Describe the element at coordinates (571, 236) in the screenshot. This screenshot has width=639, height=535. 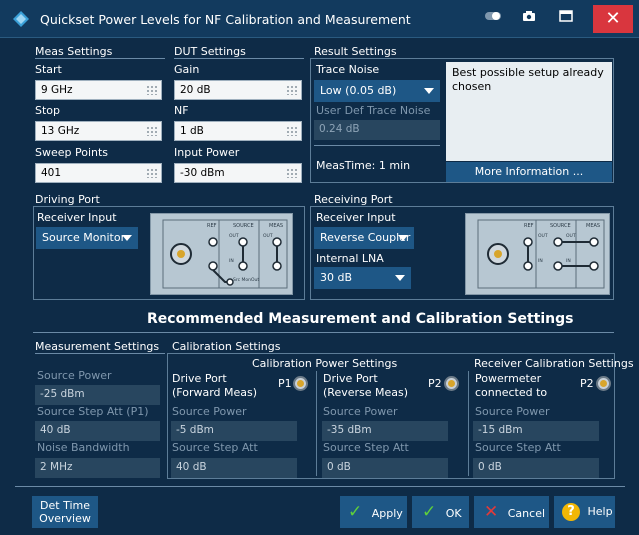
I see `diagram-label-out2: OUT` at that location.